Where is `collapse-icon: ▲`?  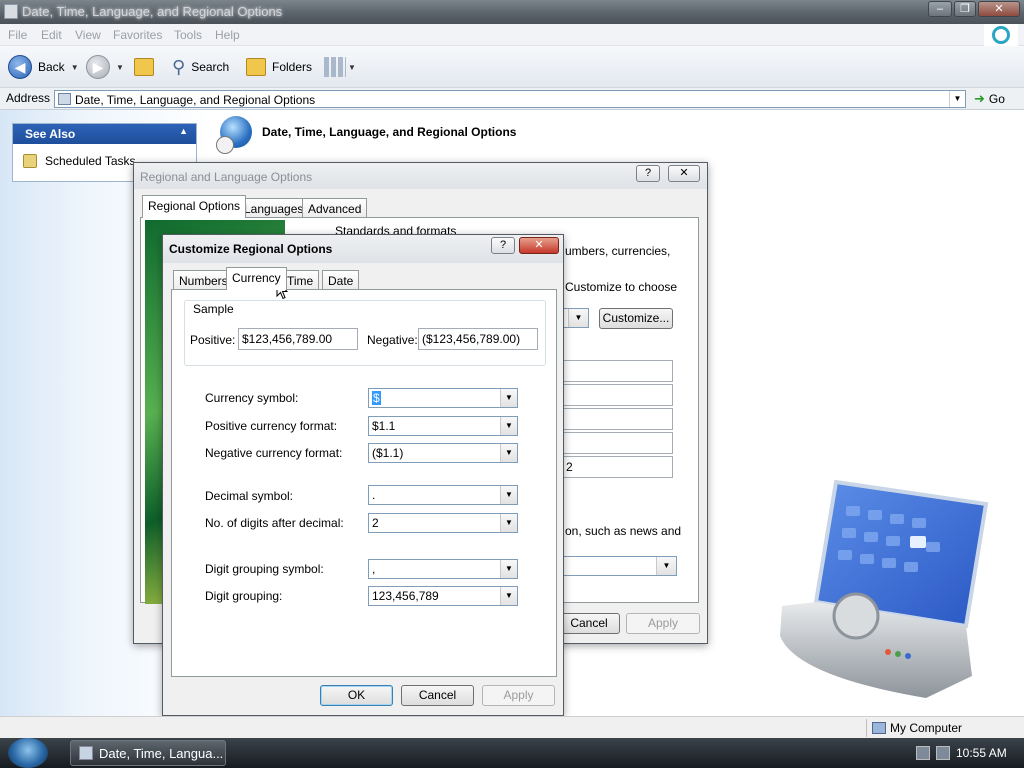 collapse-icon: ▲ is located at coordinates (183, 131).